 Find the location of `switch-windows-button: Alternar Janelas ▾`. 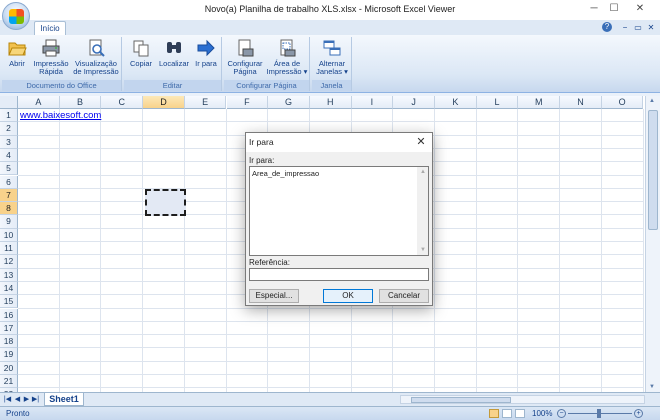

switch-windows-button: Alternar Janelas ▾ is located at coordinates (332, 57).